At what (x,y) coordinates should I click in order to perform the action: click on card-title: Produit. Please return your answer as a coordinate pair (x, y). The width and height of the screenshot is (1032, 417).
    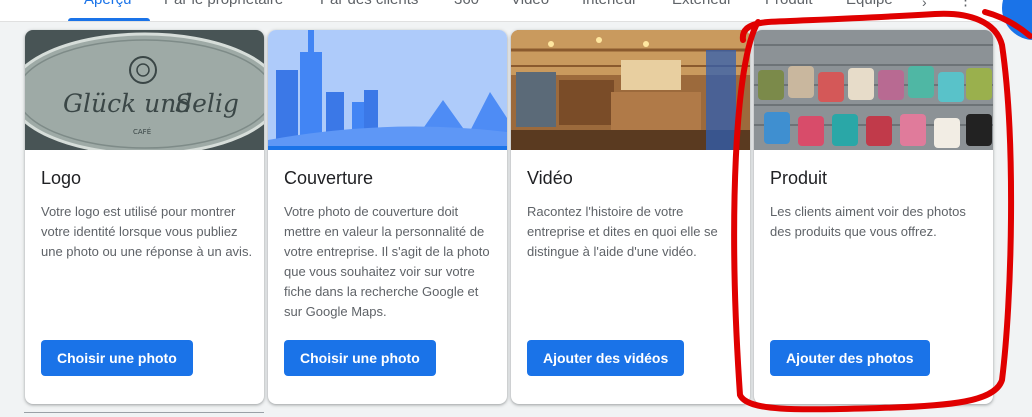
    Looking at the image, I should click on (799, 178).